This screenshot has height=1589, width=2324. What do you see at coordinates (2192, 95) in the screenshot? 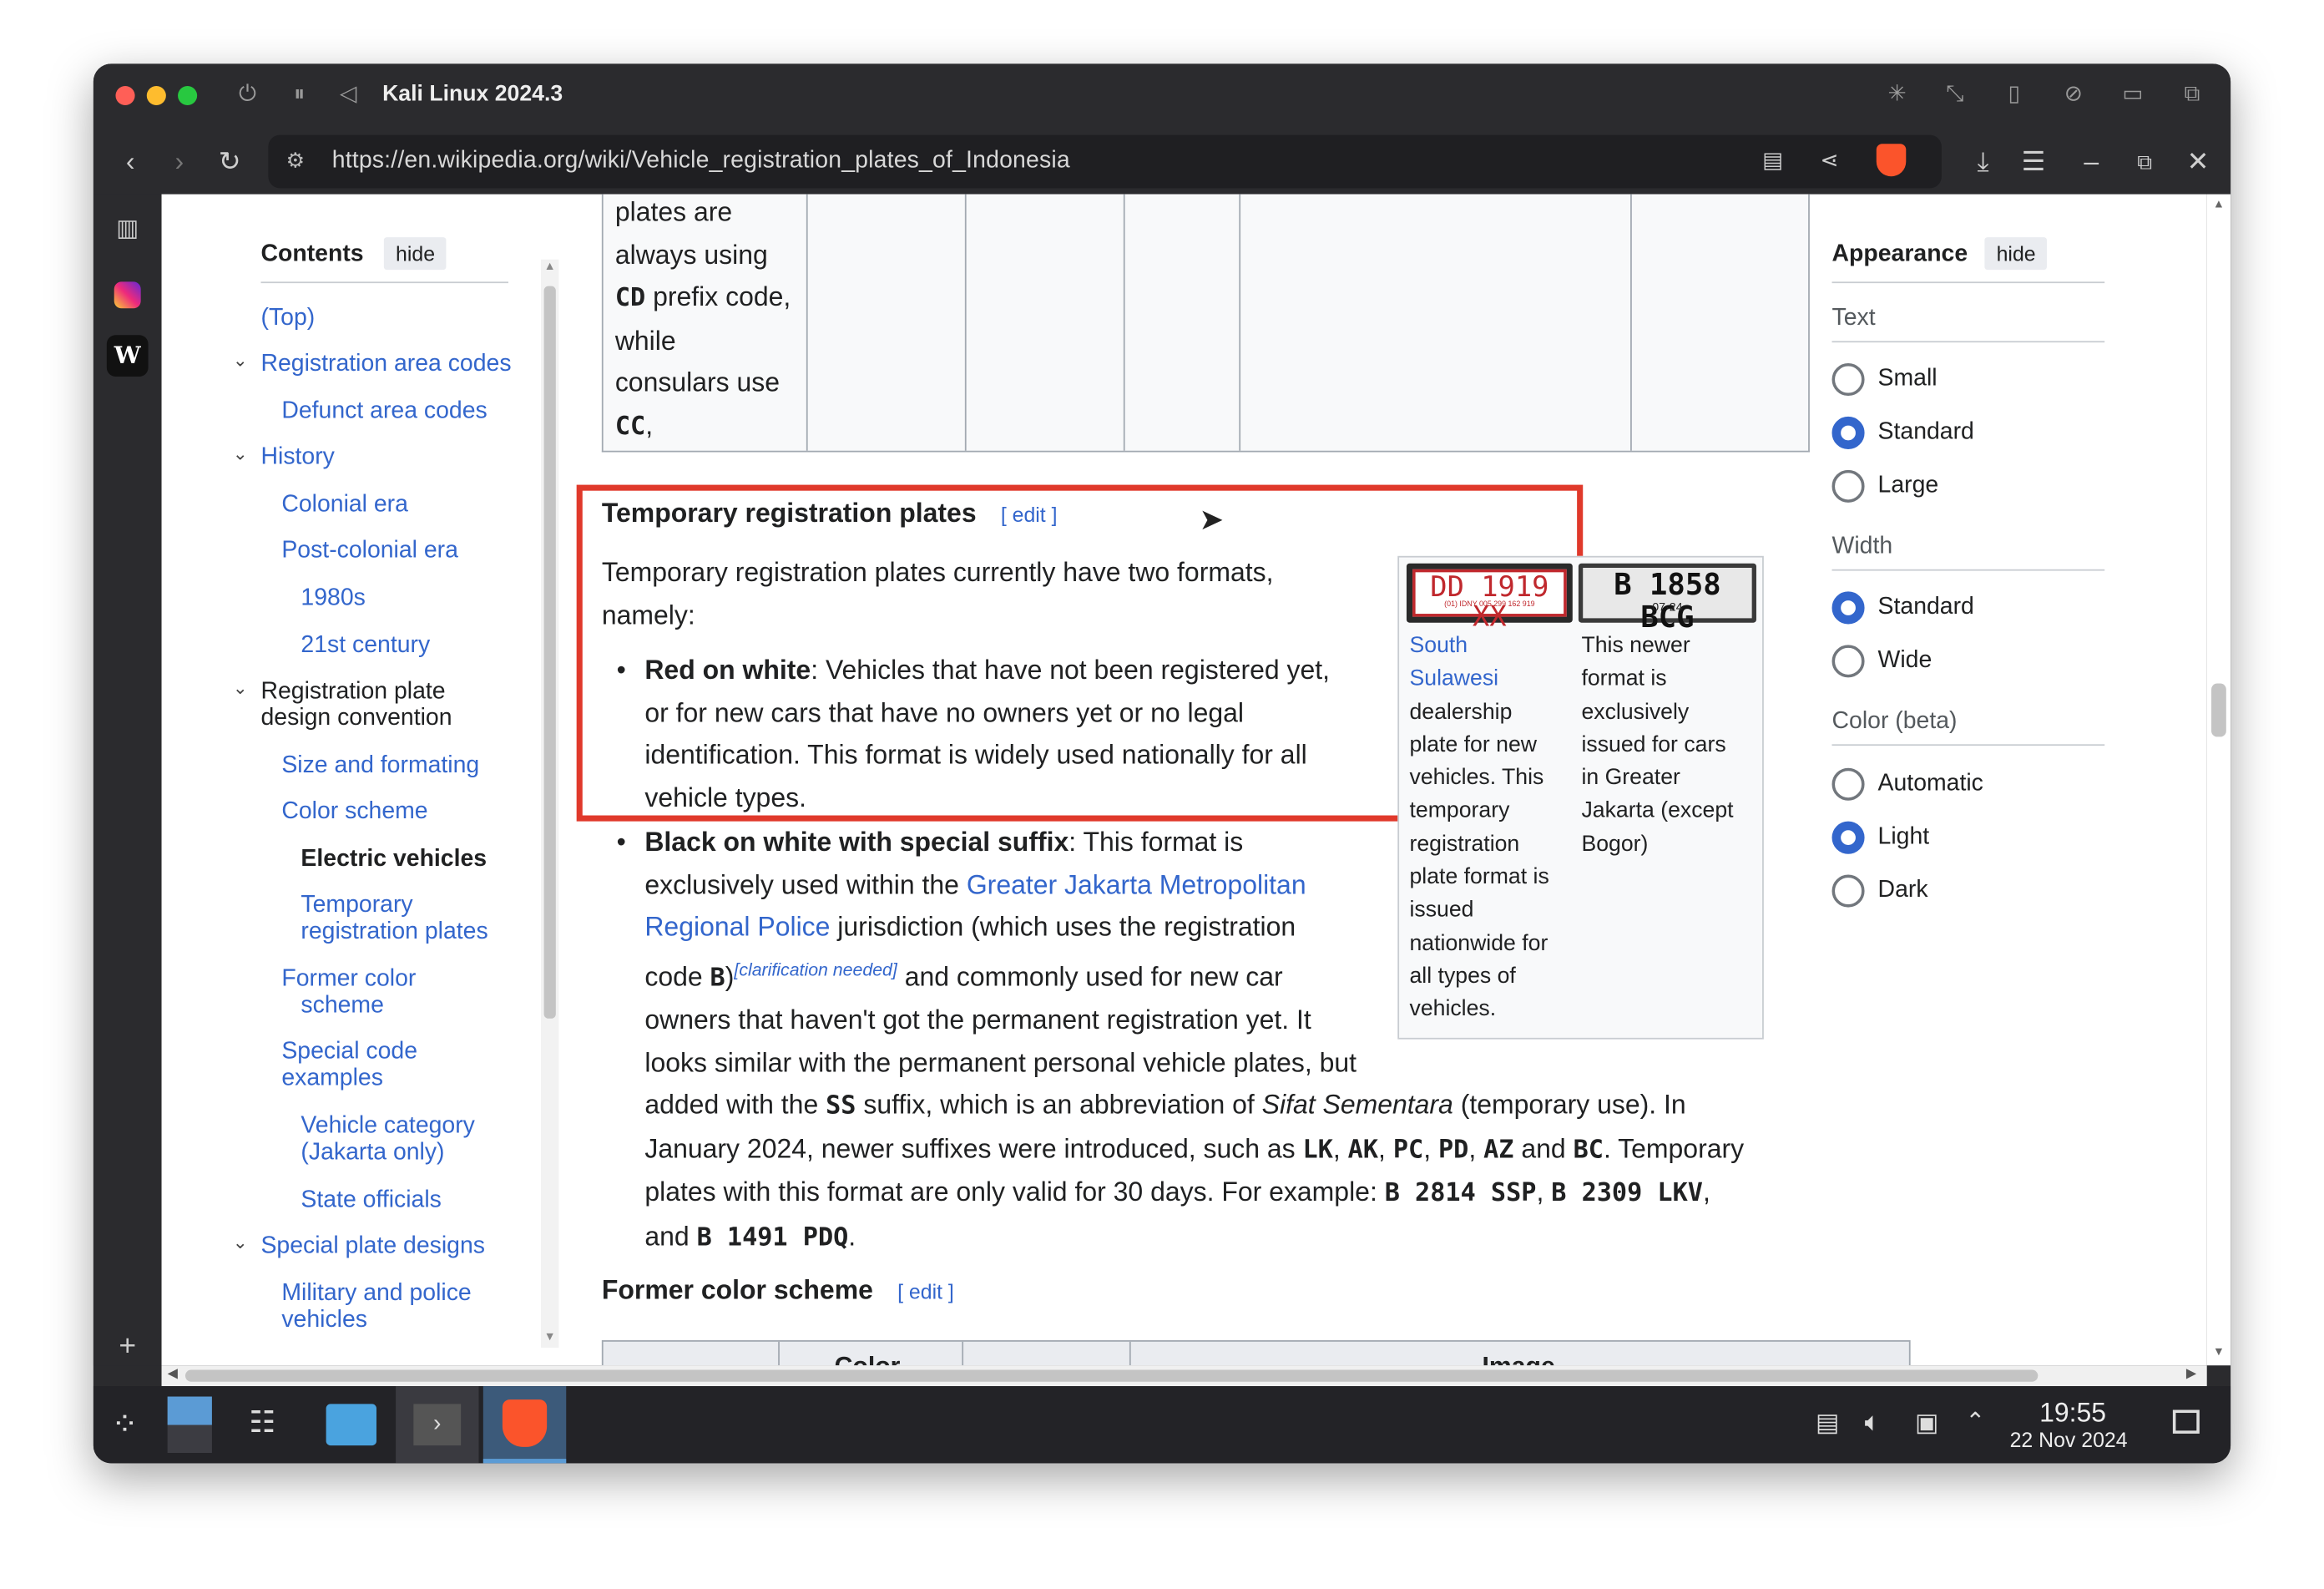
I see `windows-icon: ⧉` at bounding box center [2192, 95].